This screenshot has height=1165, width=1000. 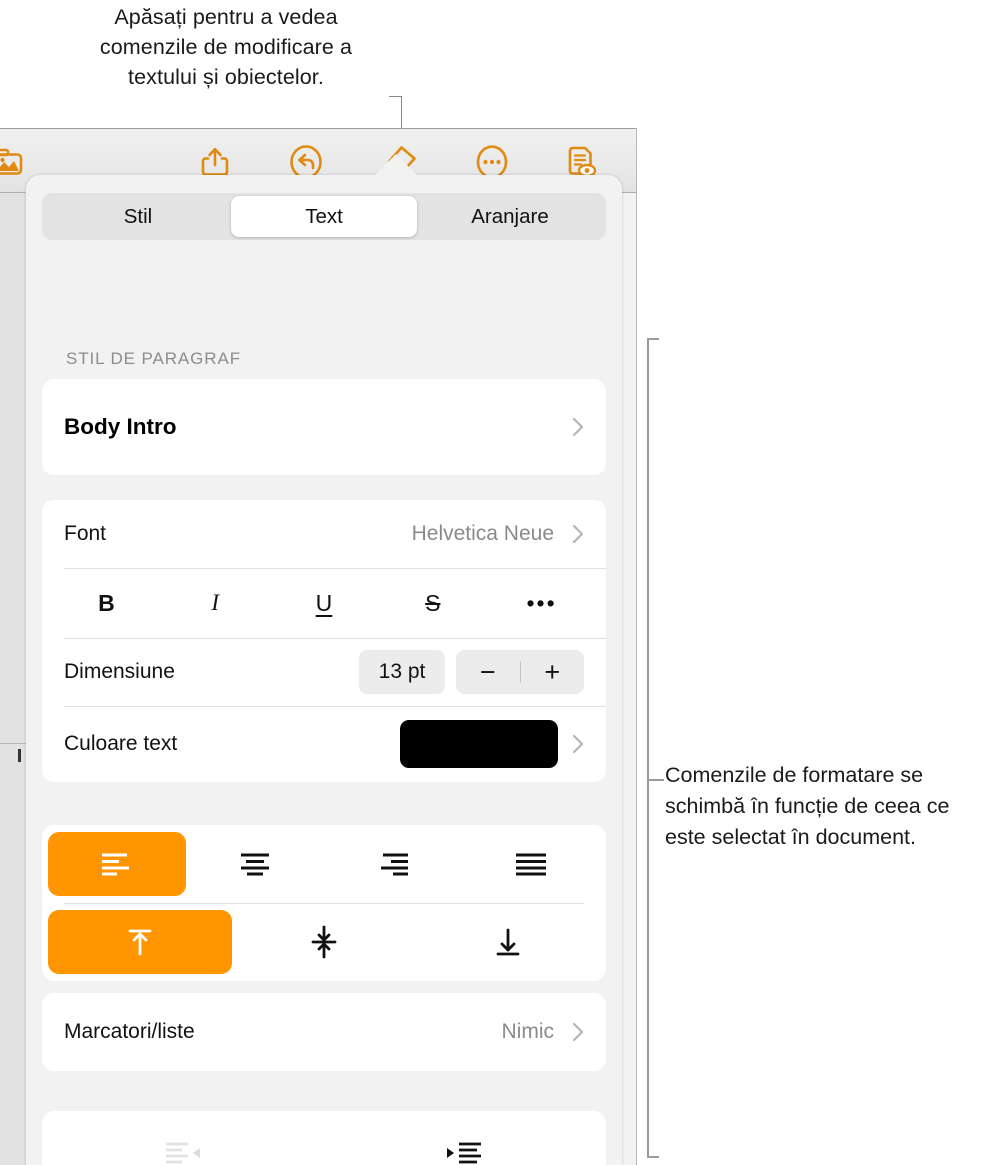 What do you see at coordinates (655, 780) in the screenshot?
I see `callout-right-leader` at bounding box center [655, 780].